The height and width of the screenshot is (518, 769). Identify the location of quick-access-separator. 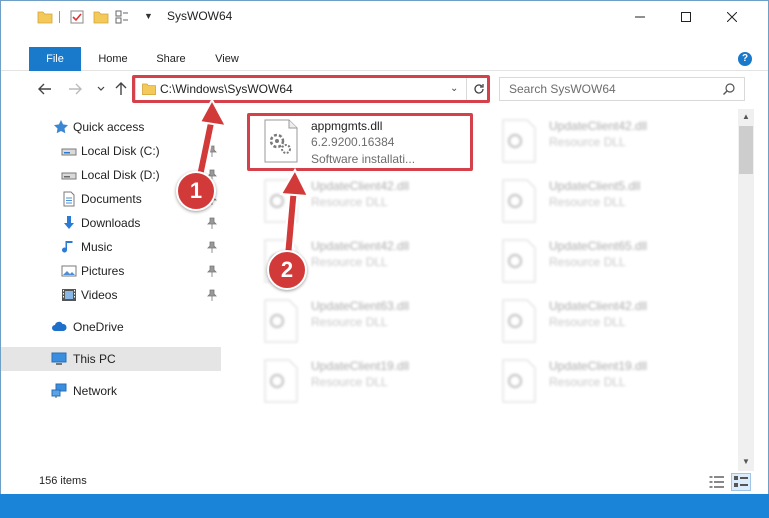
(59, 17).